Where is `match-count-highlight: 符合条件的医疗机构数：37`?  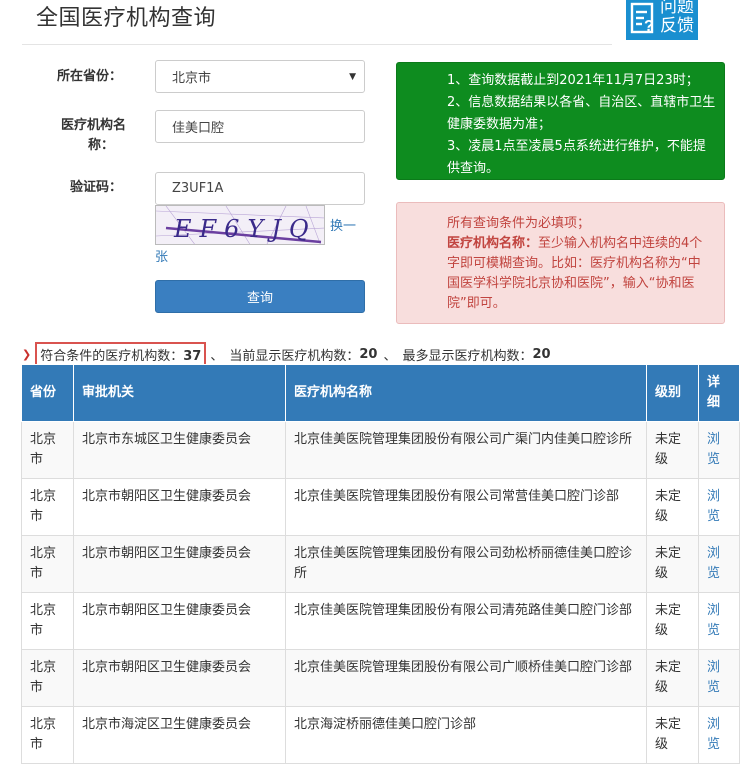
match-count-highlight: 符合条件的医疗机构数：37 is located at coordinates (121, 354).